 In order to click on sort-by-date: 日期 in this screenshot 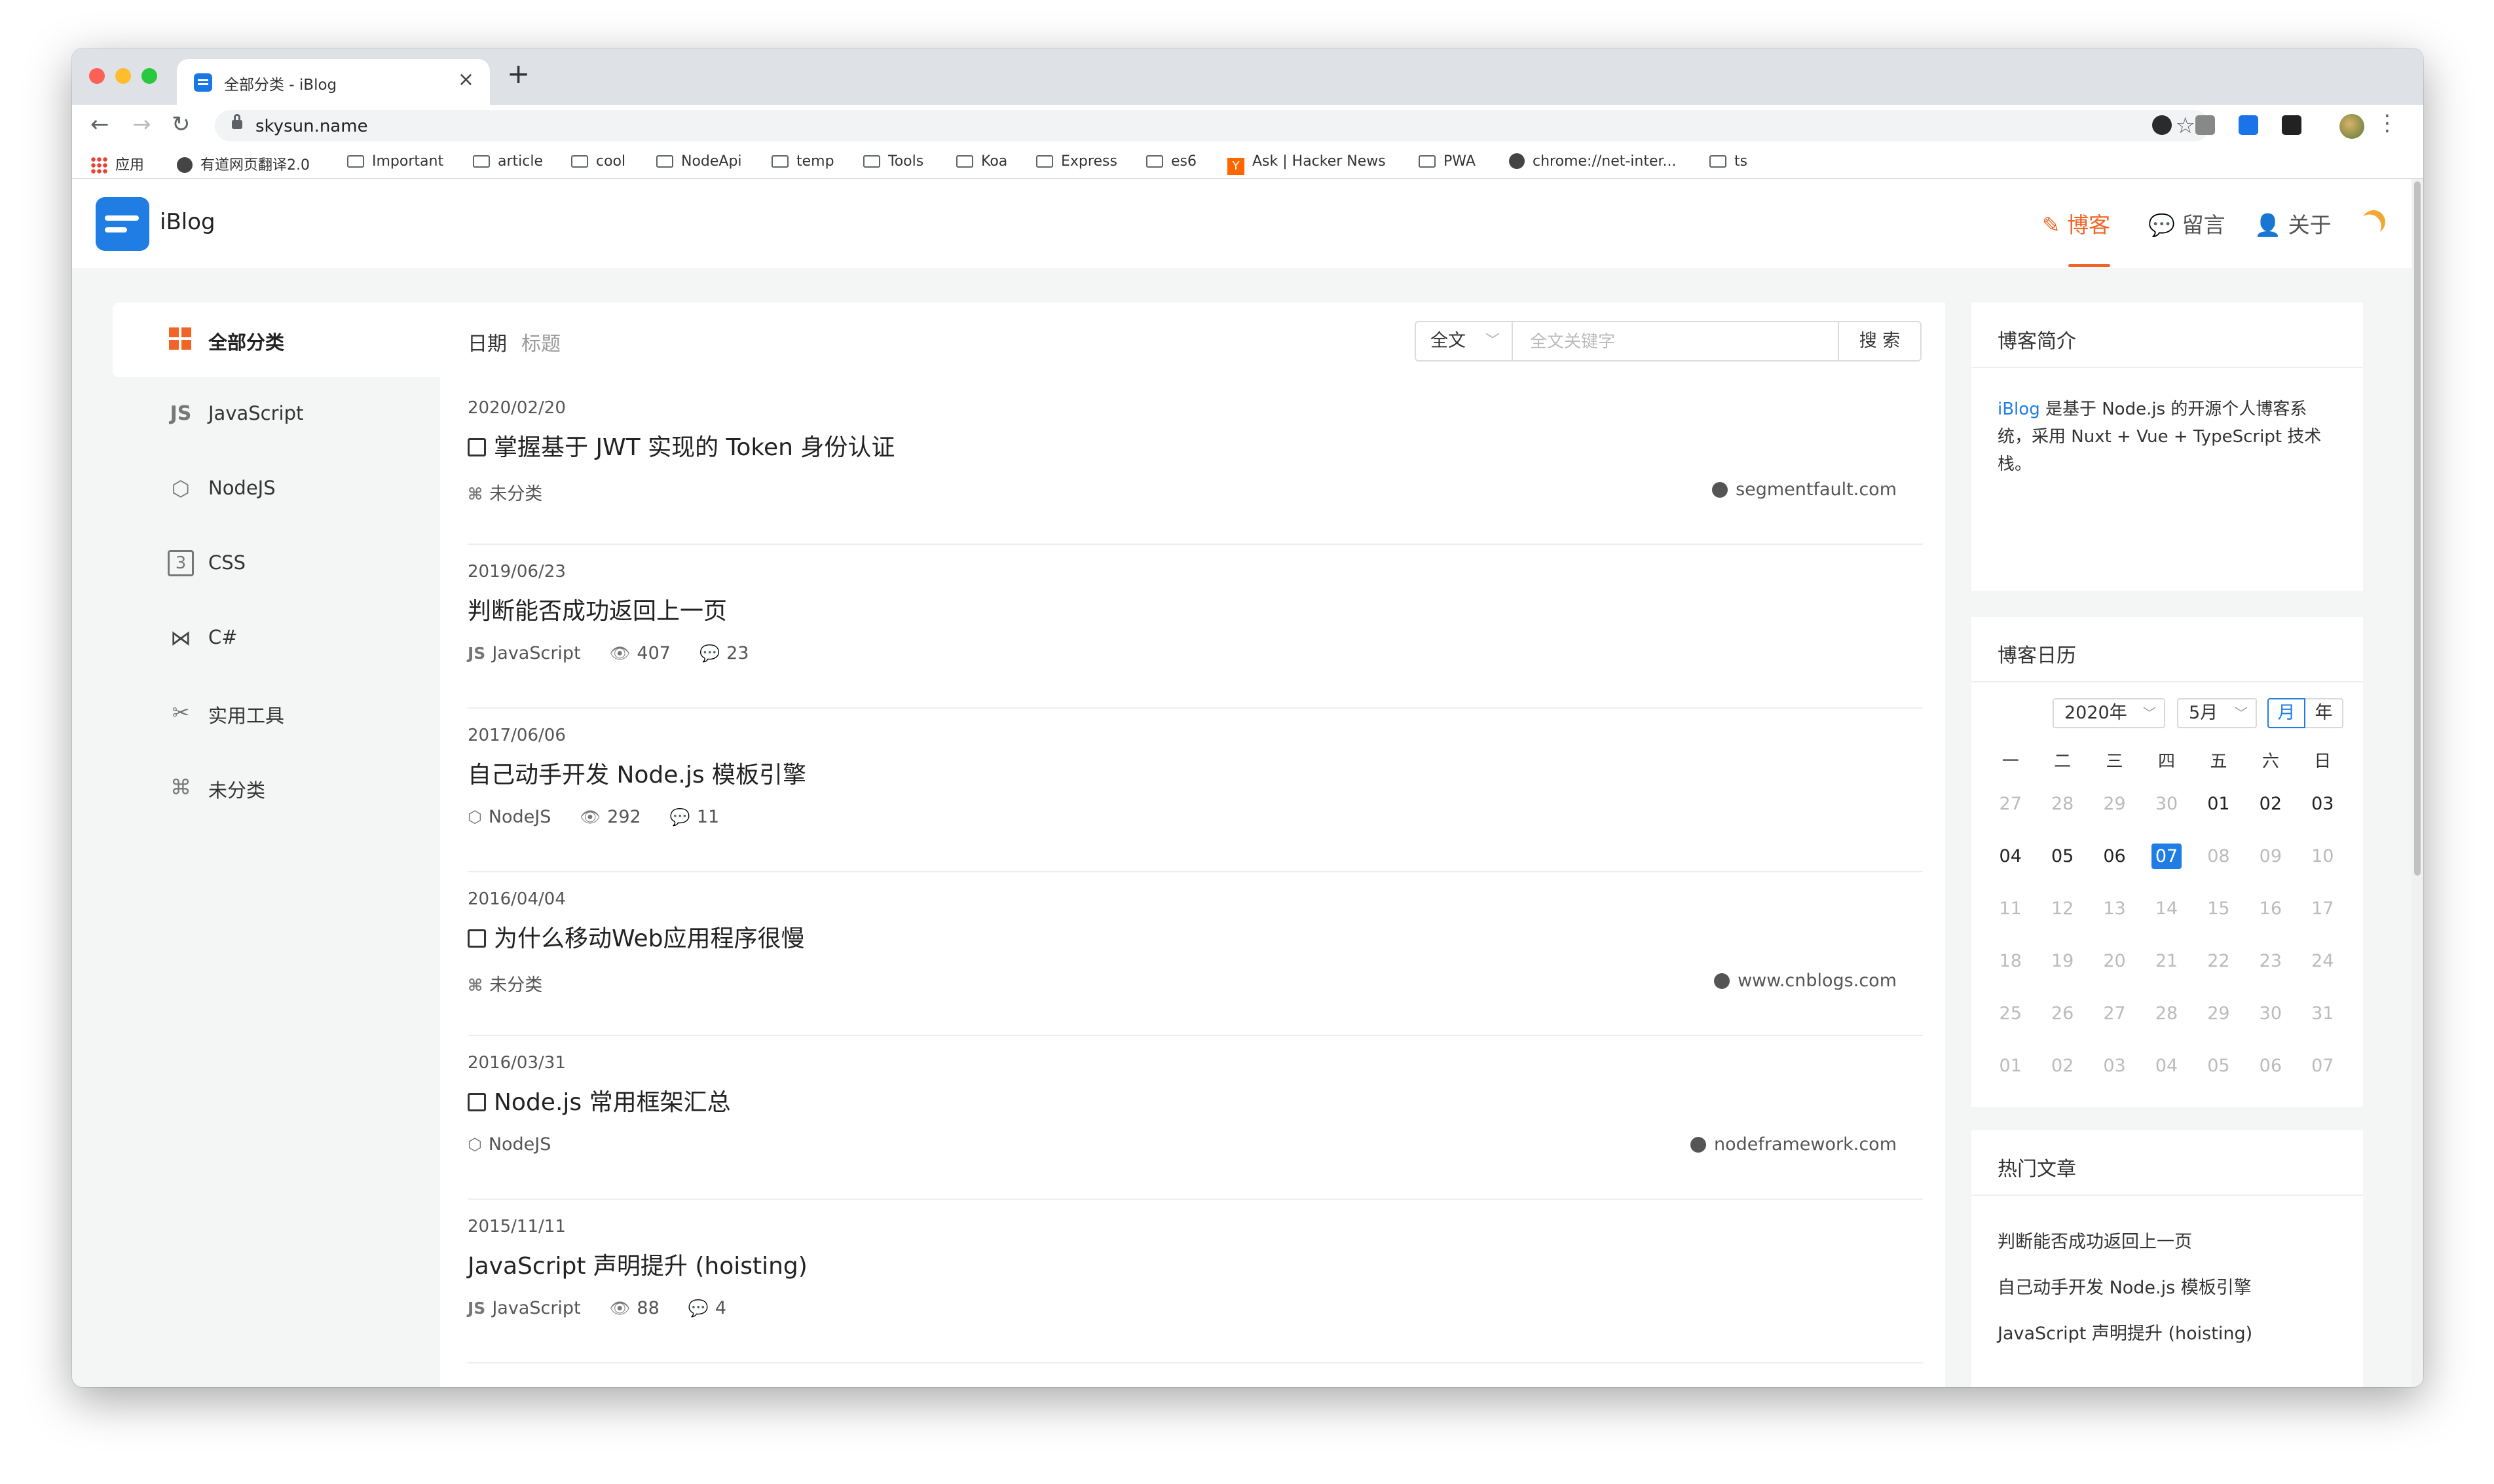, I will do `click(487, 341)`.